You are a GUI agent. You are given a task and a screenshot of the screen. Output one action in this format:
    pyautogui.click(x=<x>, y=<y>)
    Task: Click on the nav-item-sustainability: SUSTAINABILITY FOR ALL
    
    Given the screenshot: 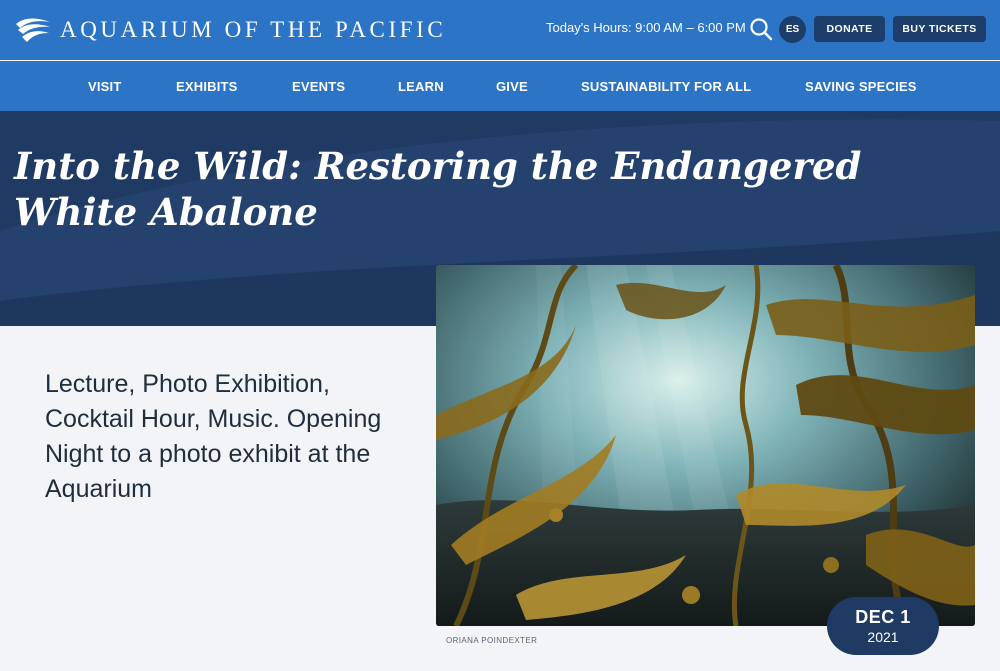 What is the action you would take?
    pyautogui.click(x=666, y=86)
    